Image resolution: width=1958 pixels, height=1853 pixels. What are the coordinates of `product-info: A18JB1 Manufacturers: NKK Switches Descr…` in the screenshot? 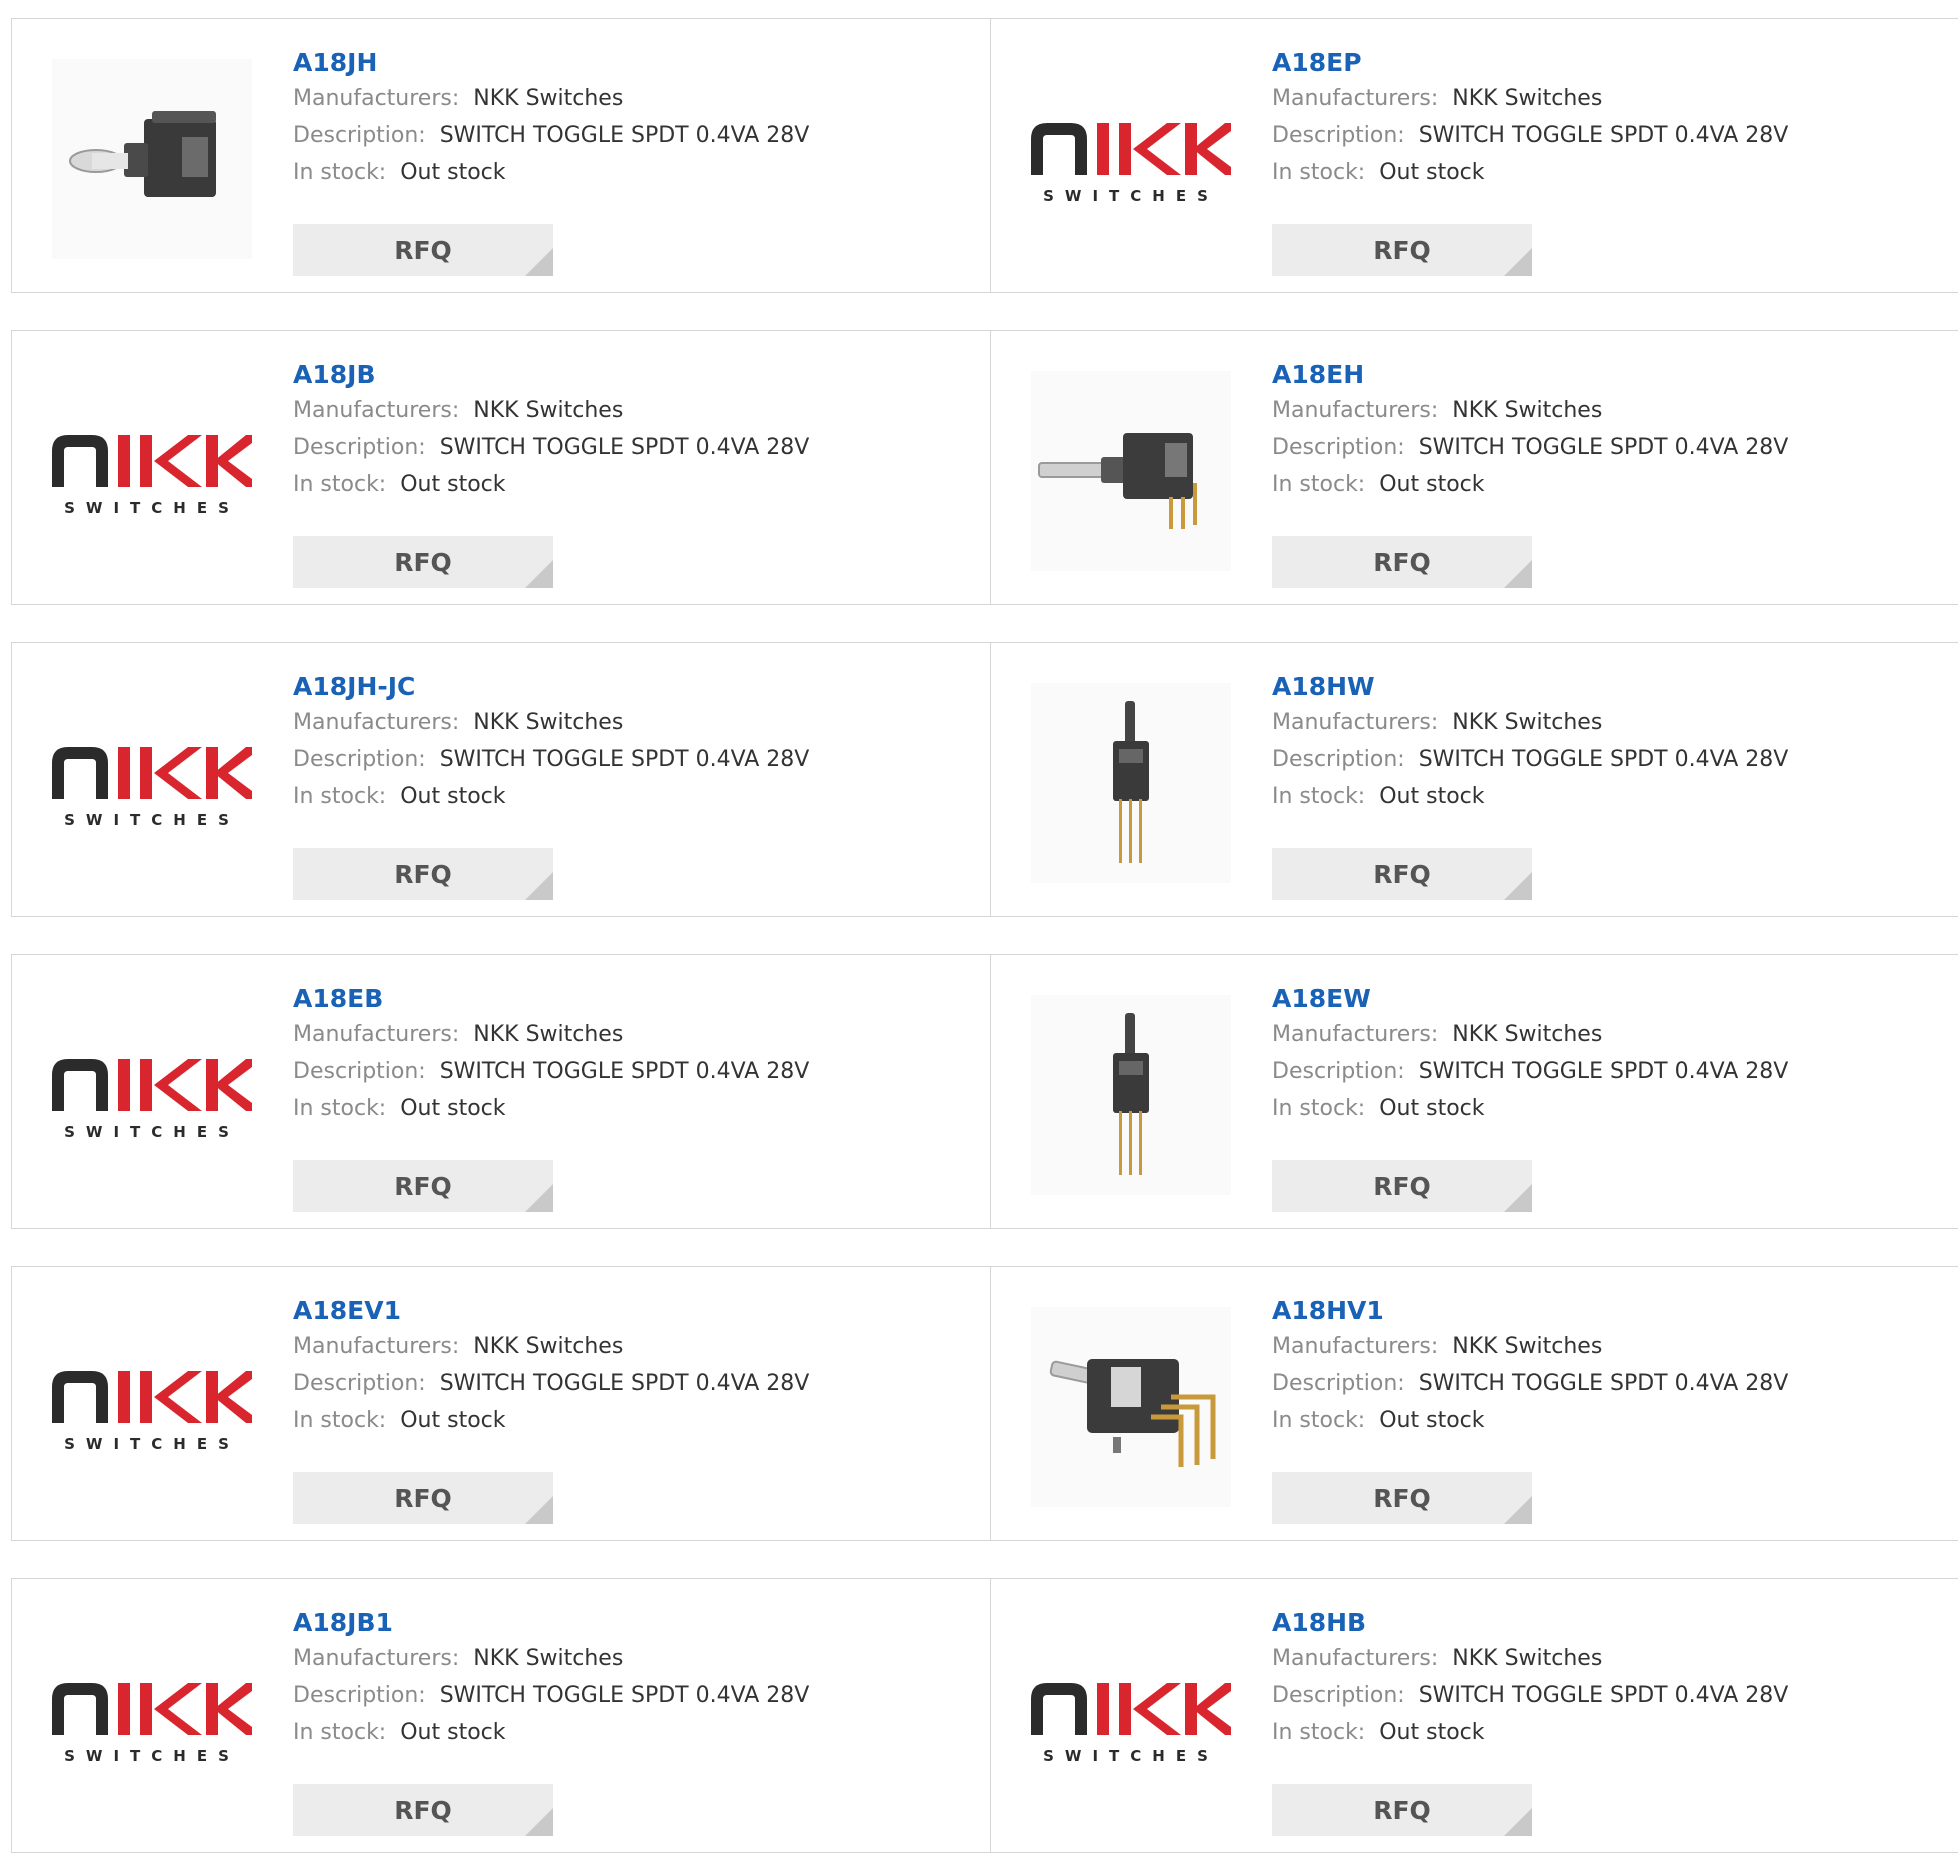 It's located at (551, 1679).